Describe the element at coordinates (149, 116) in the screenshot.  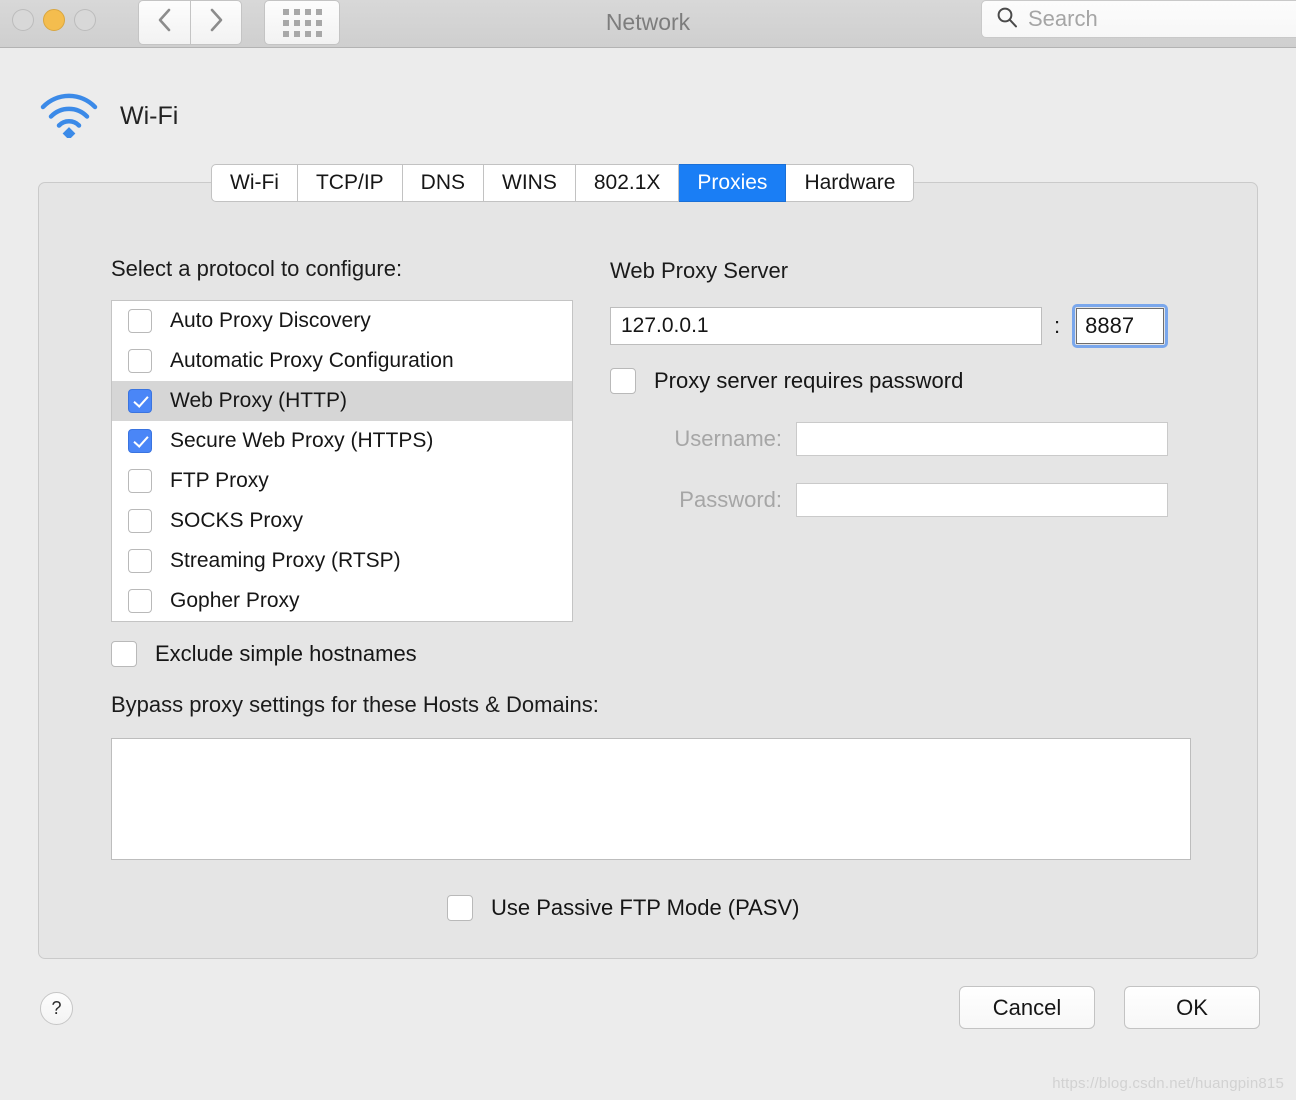
I see `service-name: Wi-Fi` at that location.